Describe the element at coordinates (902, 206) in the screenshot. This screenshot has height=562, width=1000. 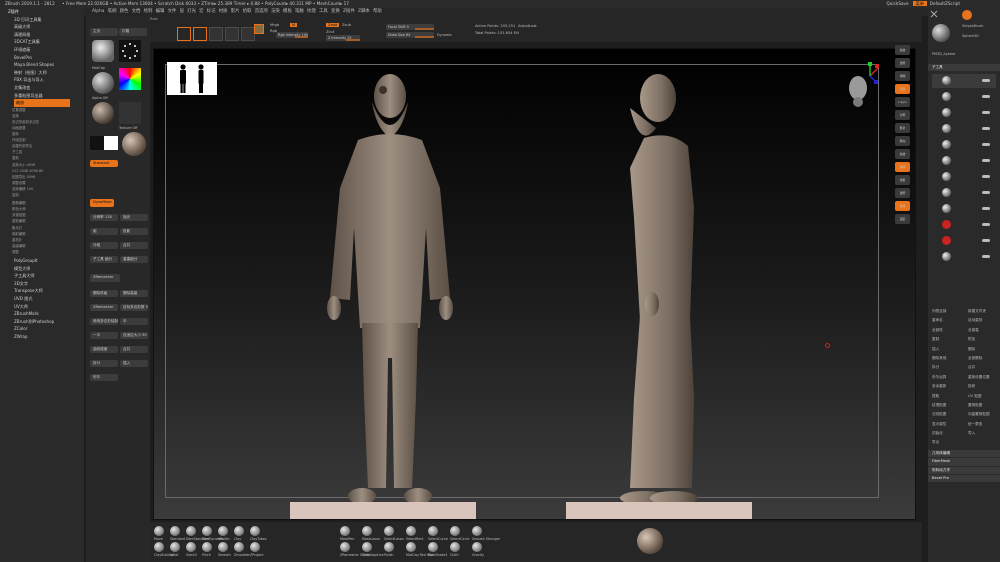
I see `shelf-button: 实体` at that location.